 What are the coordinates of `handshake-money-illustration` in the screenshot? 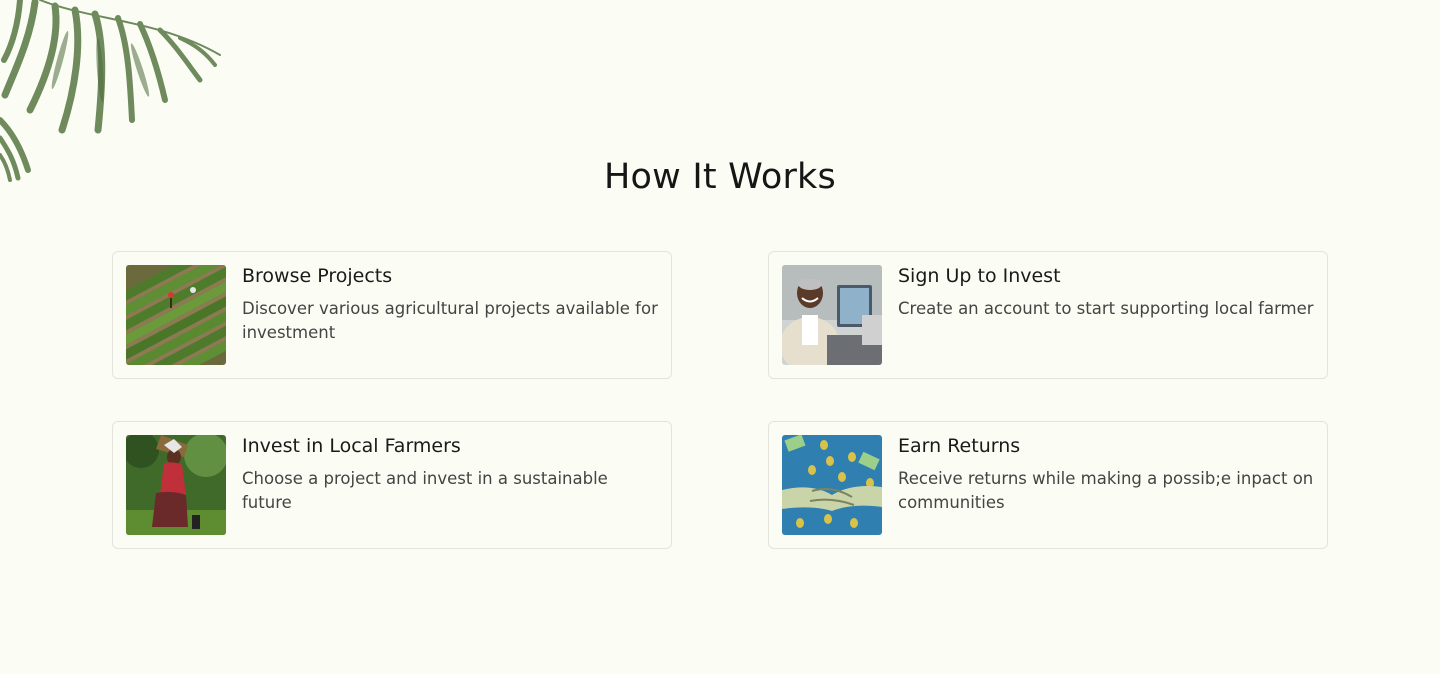 It's located at (832, 485).